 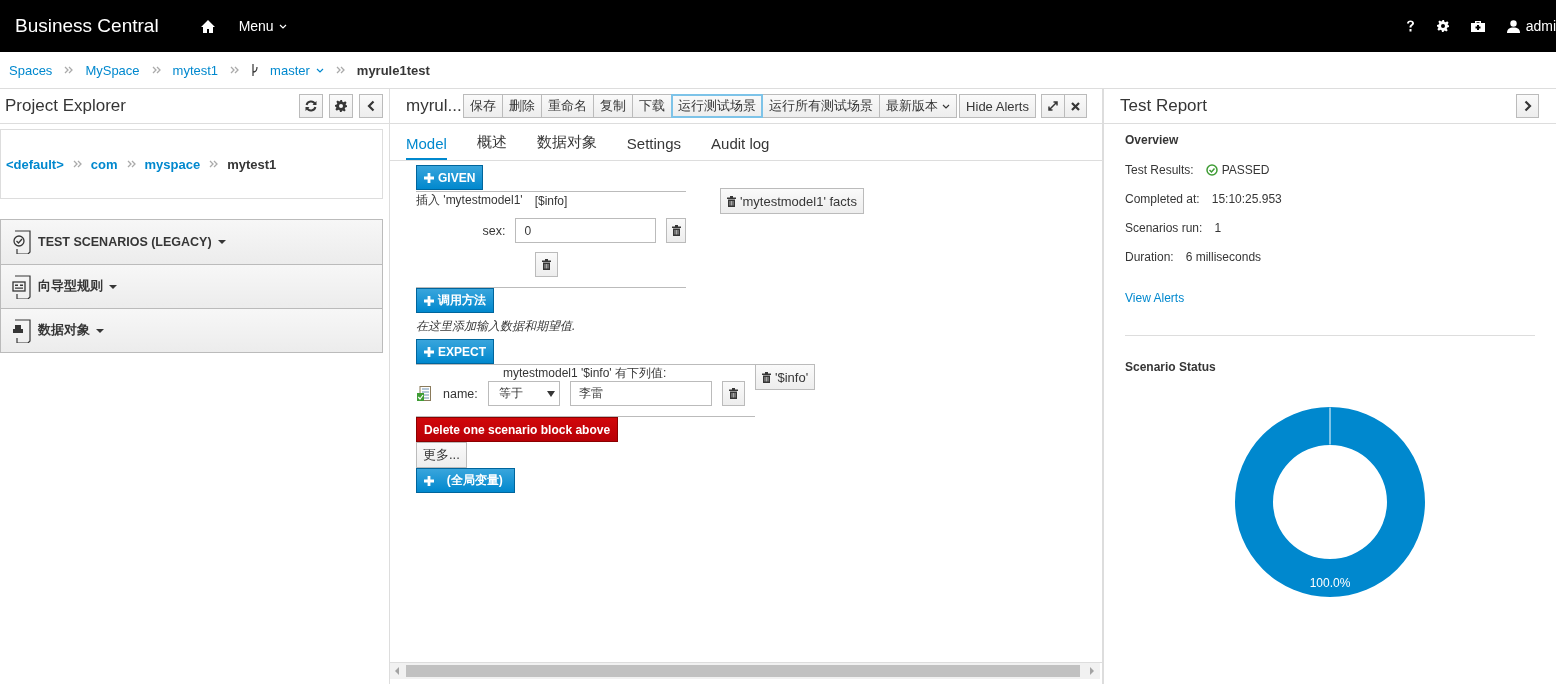 I want to click on close-icon, so click(x=1075, y=106).